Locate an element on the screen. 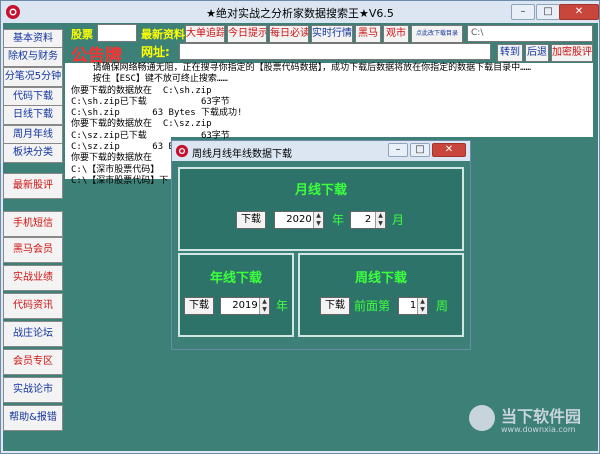 This screenshot has height=454, width=600. watermark-logo-icon is located at coordinates (482, 418).